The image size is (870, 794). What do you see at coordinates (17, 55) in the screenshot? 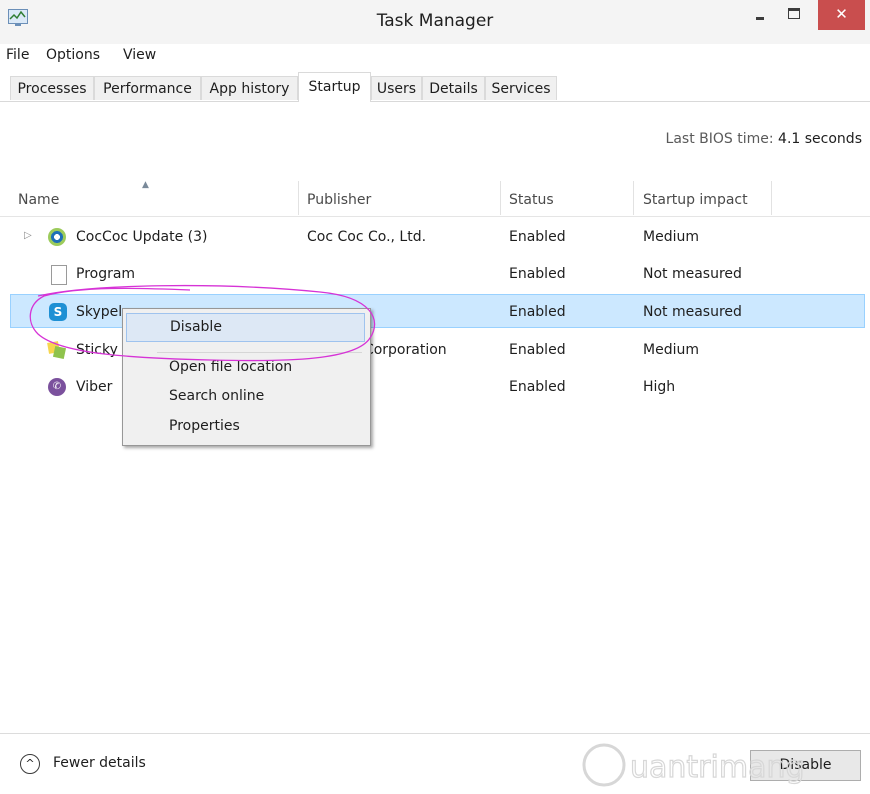
I see `menu-file: File` at bounding box center [17, 55].